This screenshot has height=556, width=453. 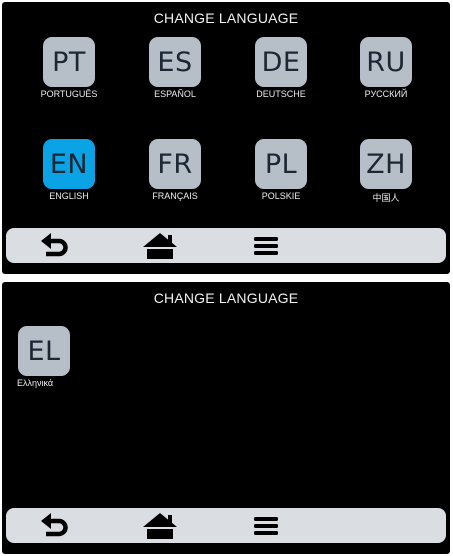 I want to click on language-option-zh: ZH 中国人, so click(x=386, y=171).